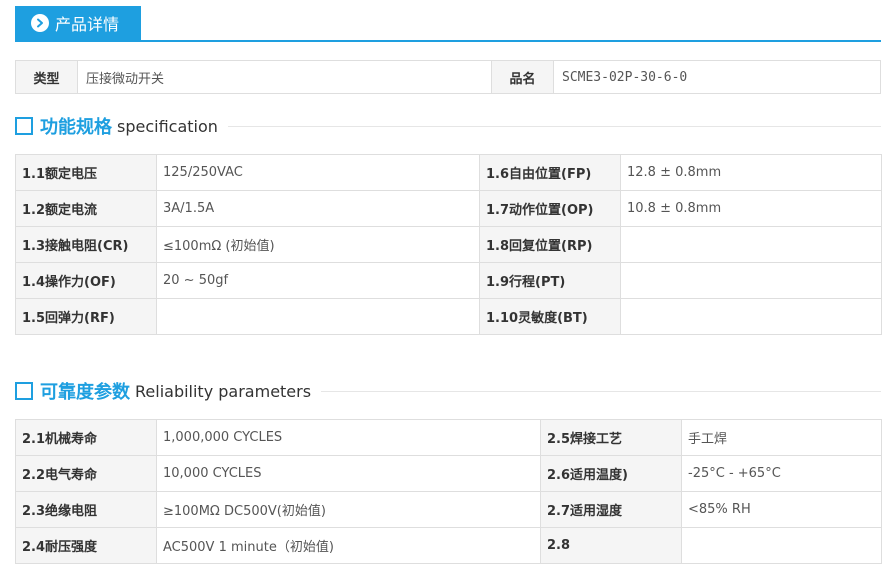  Describe the element at coordinates (611, 509) in the screenshot. I see `param-label: 2.7适用湿度` at that location.